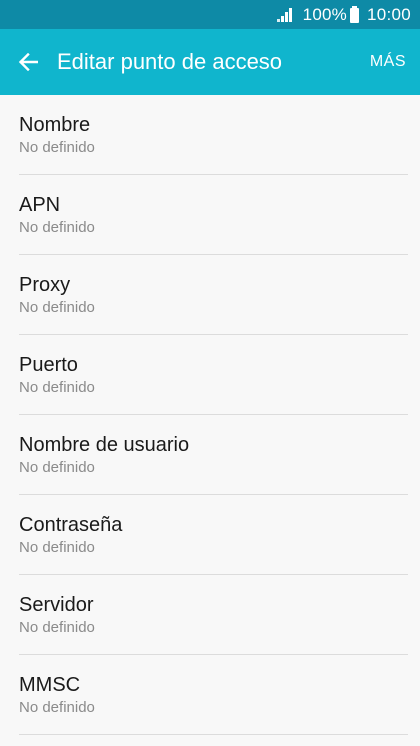 The width and height of the screenshot is (420, 746). I want to click on back-button, so click(28, 62).